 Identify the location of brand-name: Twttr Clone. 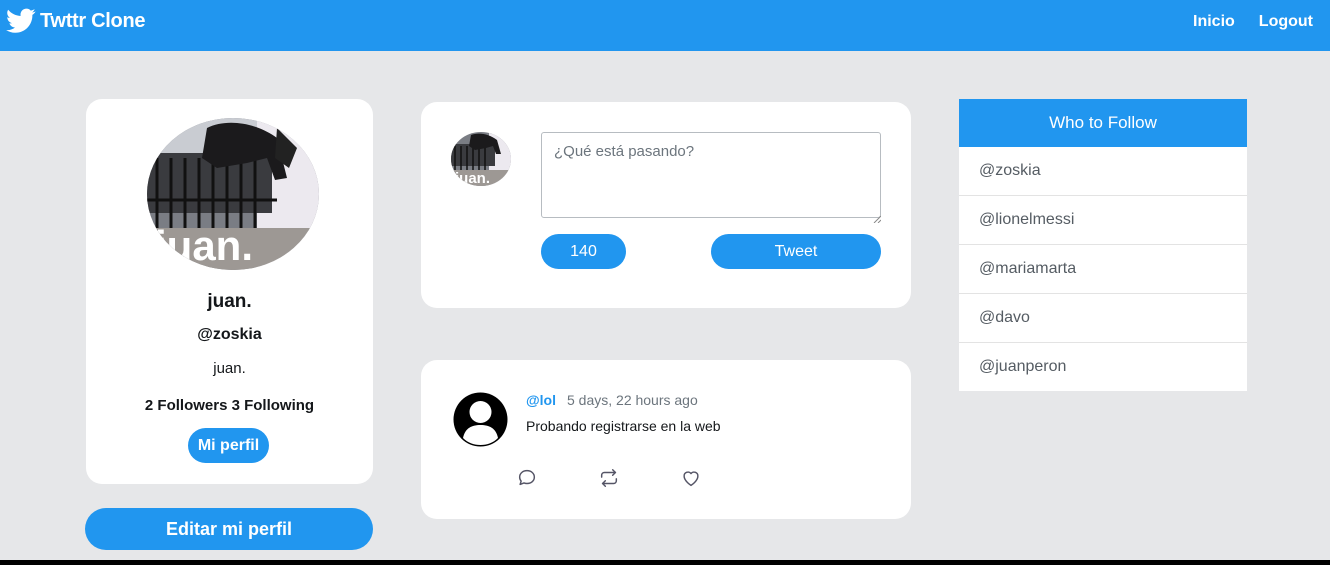
(93, 20).